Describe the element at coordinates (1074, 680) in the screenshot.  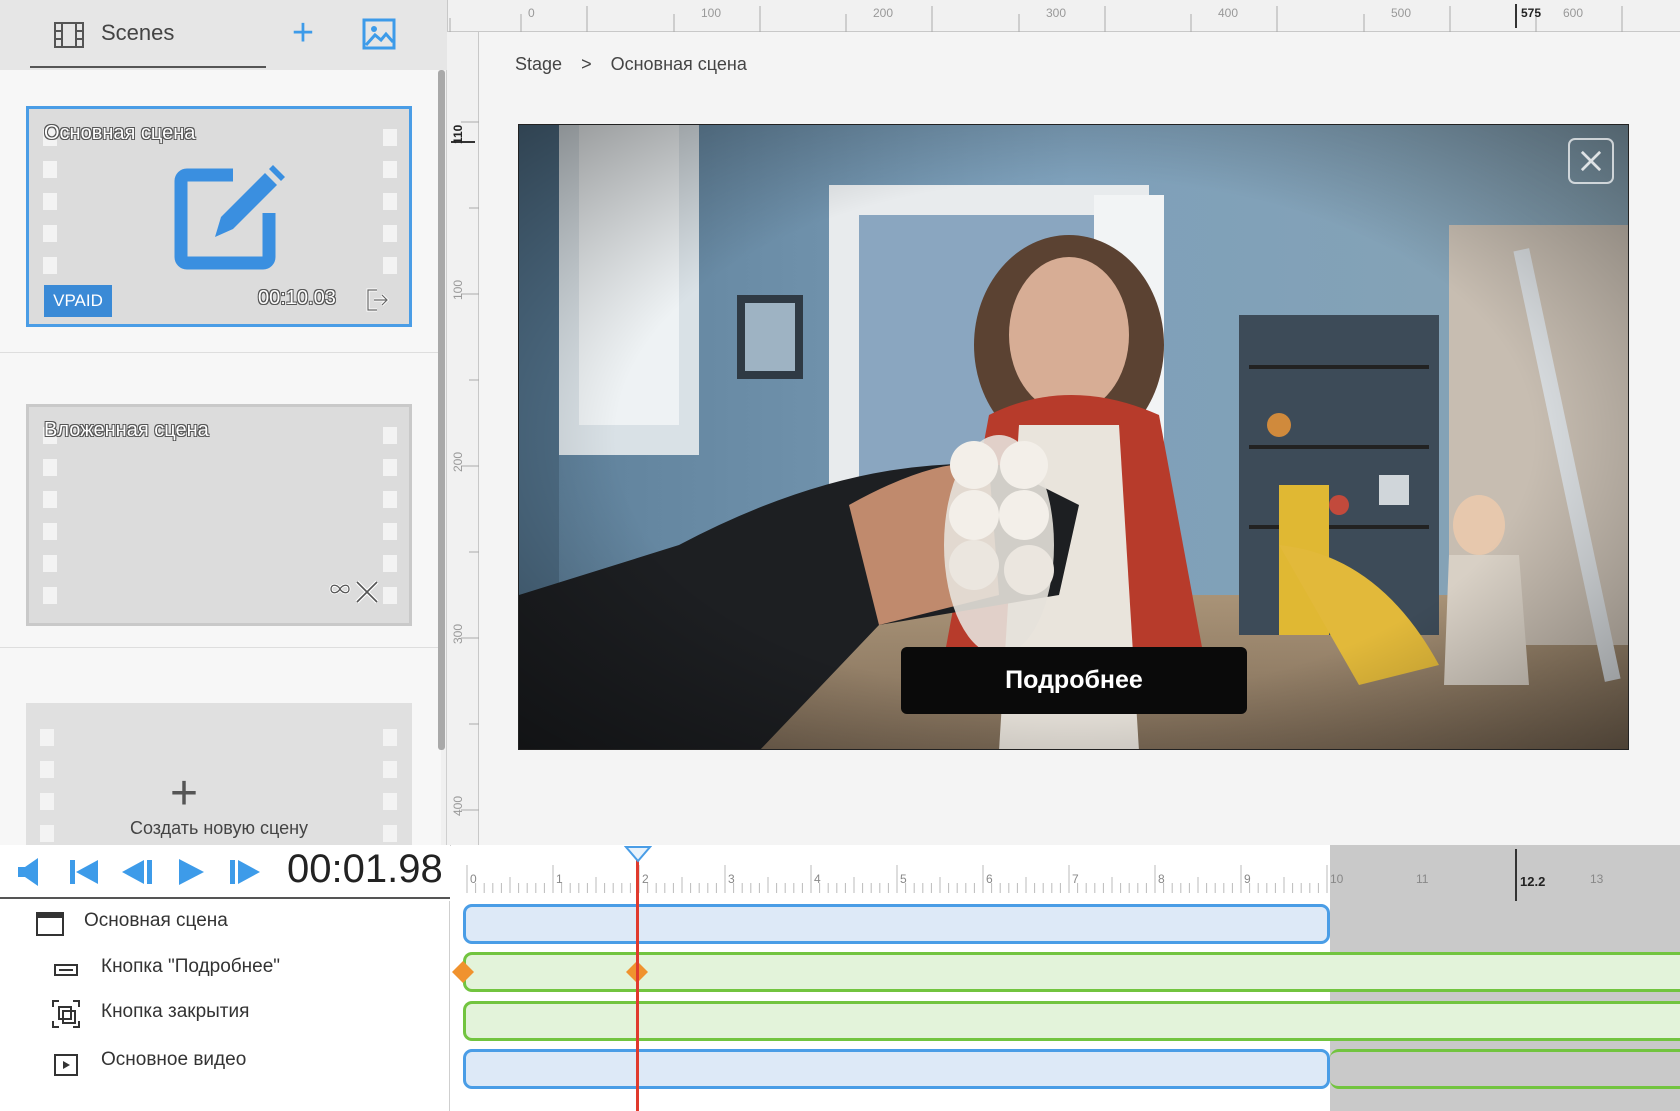
I see `cta-more-button: Подробнее` at that location.